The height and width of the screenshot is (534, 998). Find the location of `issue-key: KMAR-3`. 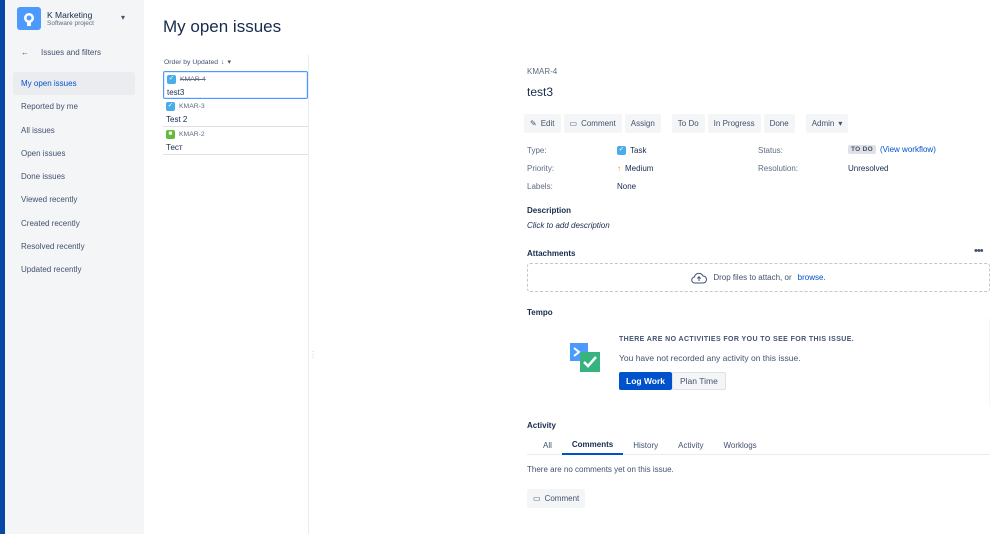

issue-key: KMAR-3 is located at coordinates (192, 106).